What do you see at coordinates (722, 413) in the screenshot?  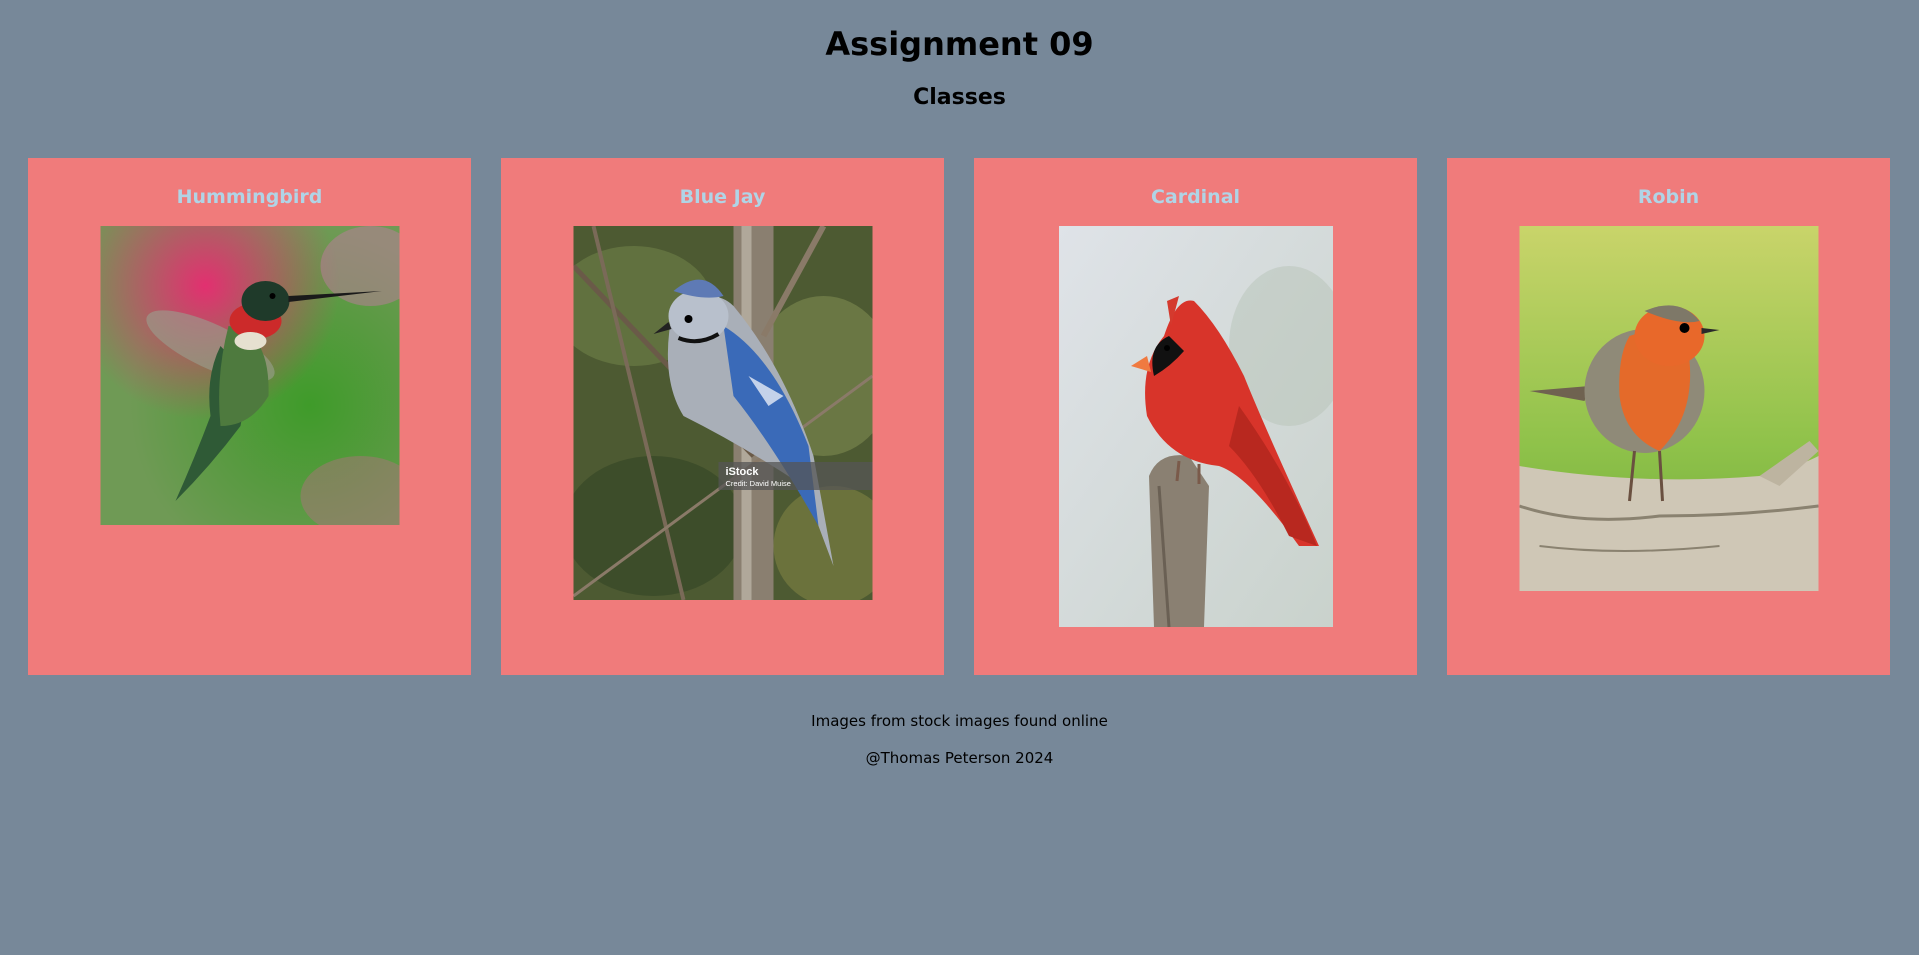 I see `blue-jay-image: iStock Credit: David Muise` at bounding box center [722, 413].